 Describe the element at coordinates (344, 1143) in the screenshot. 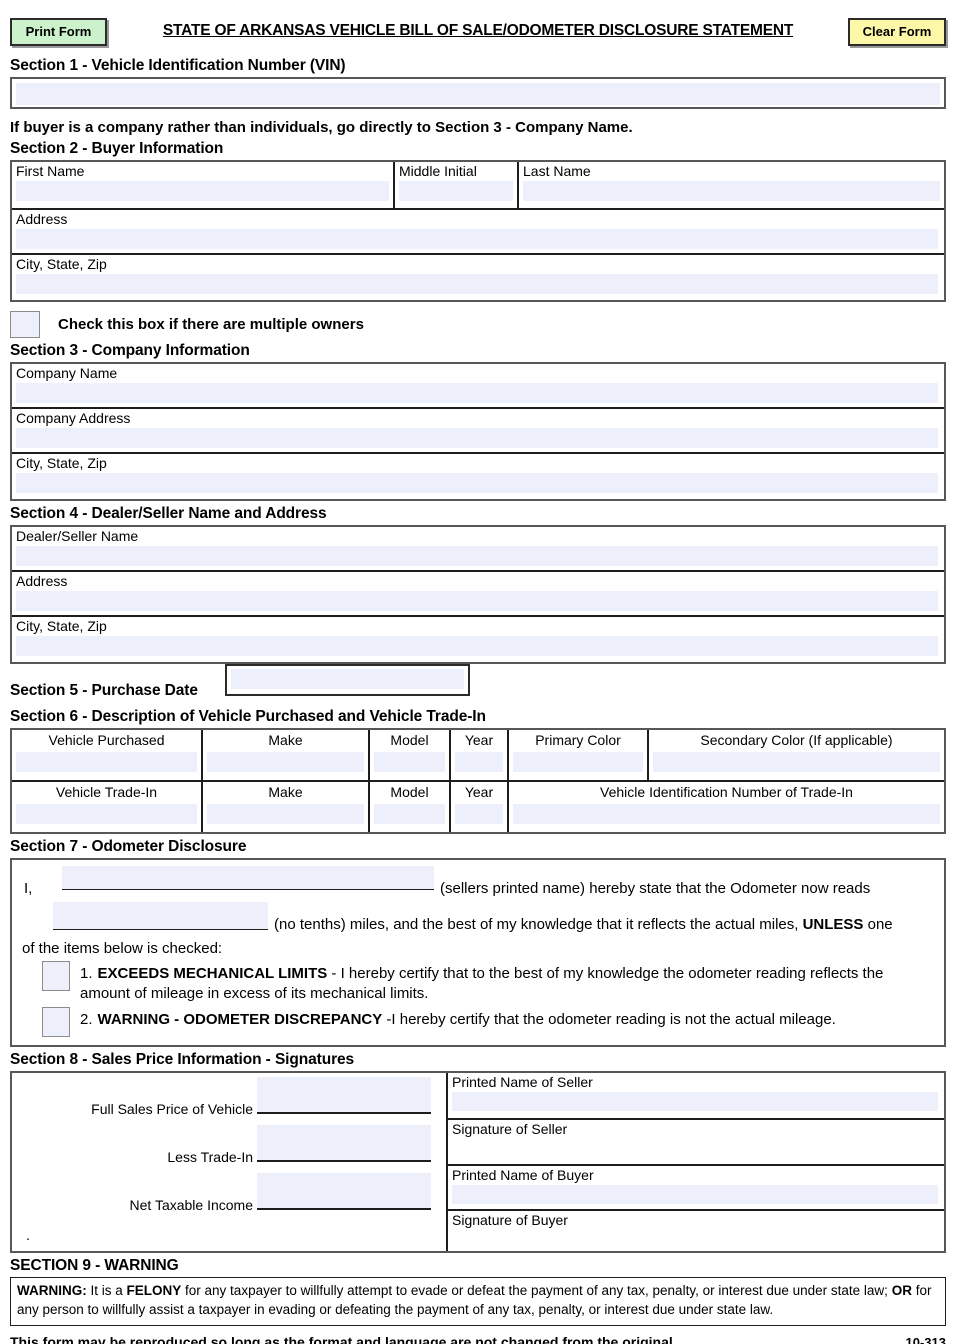

I see `less-trade-in-input` at that location.